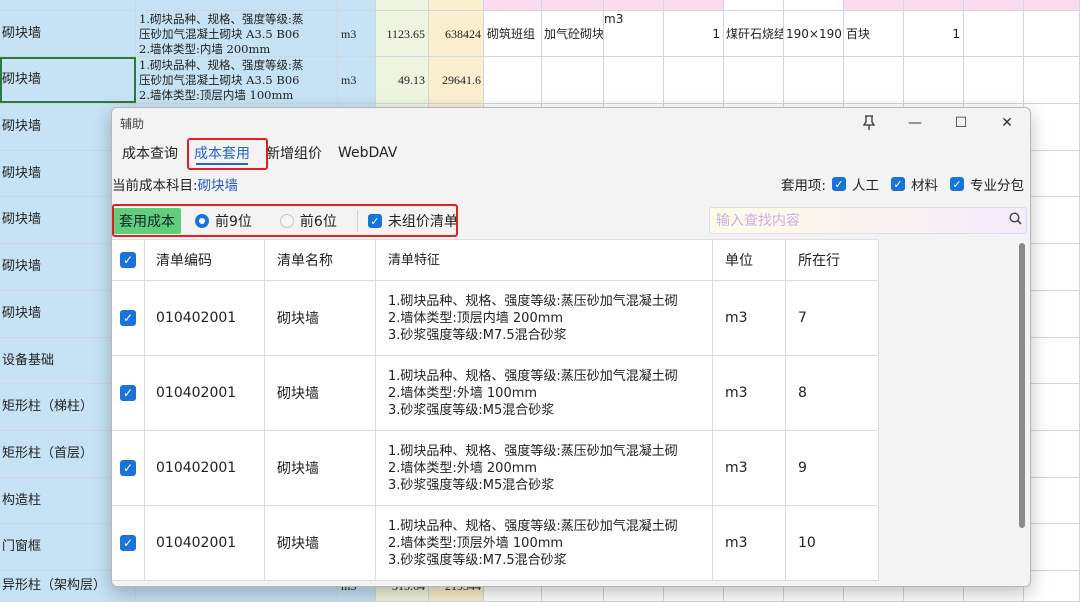  I want to click on table-header: ✓ 清单编码 清单名称 清单特征 单位 所在行, so click(495, 260).